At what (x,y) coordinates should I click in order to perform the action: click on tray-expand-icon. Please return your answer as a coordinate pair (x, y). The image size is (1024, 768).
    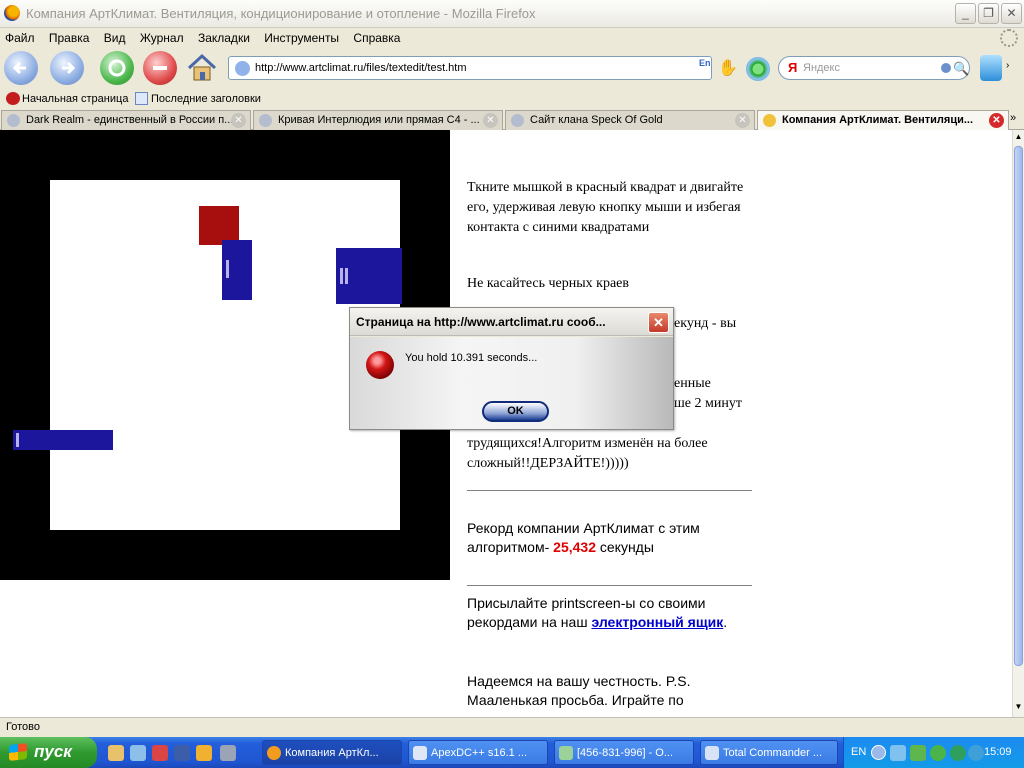
    Looking at the image, I should click on (878, 752).